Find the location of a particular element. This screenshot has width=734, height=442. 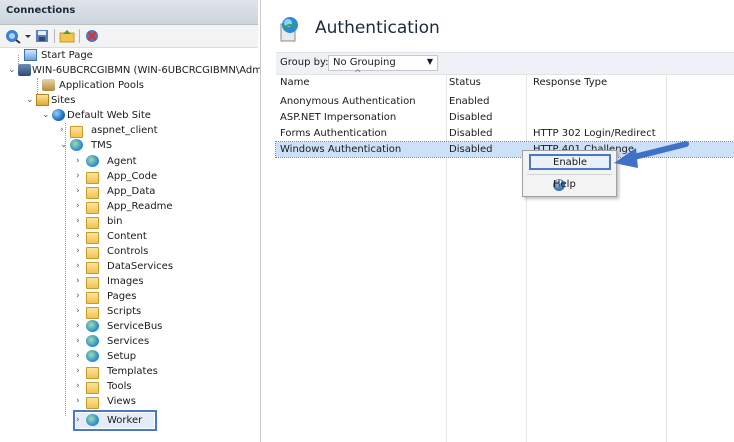

table-row: Anonymous Authentication Enabled is located at coordinates (505, 101).